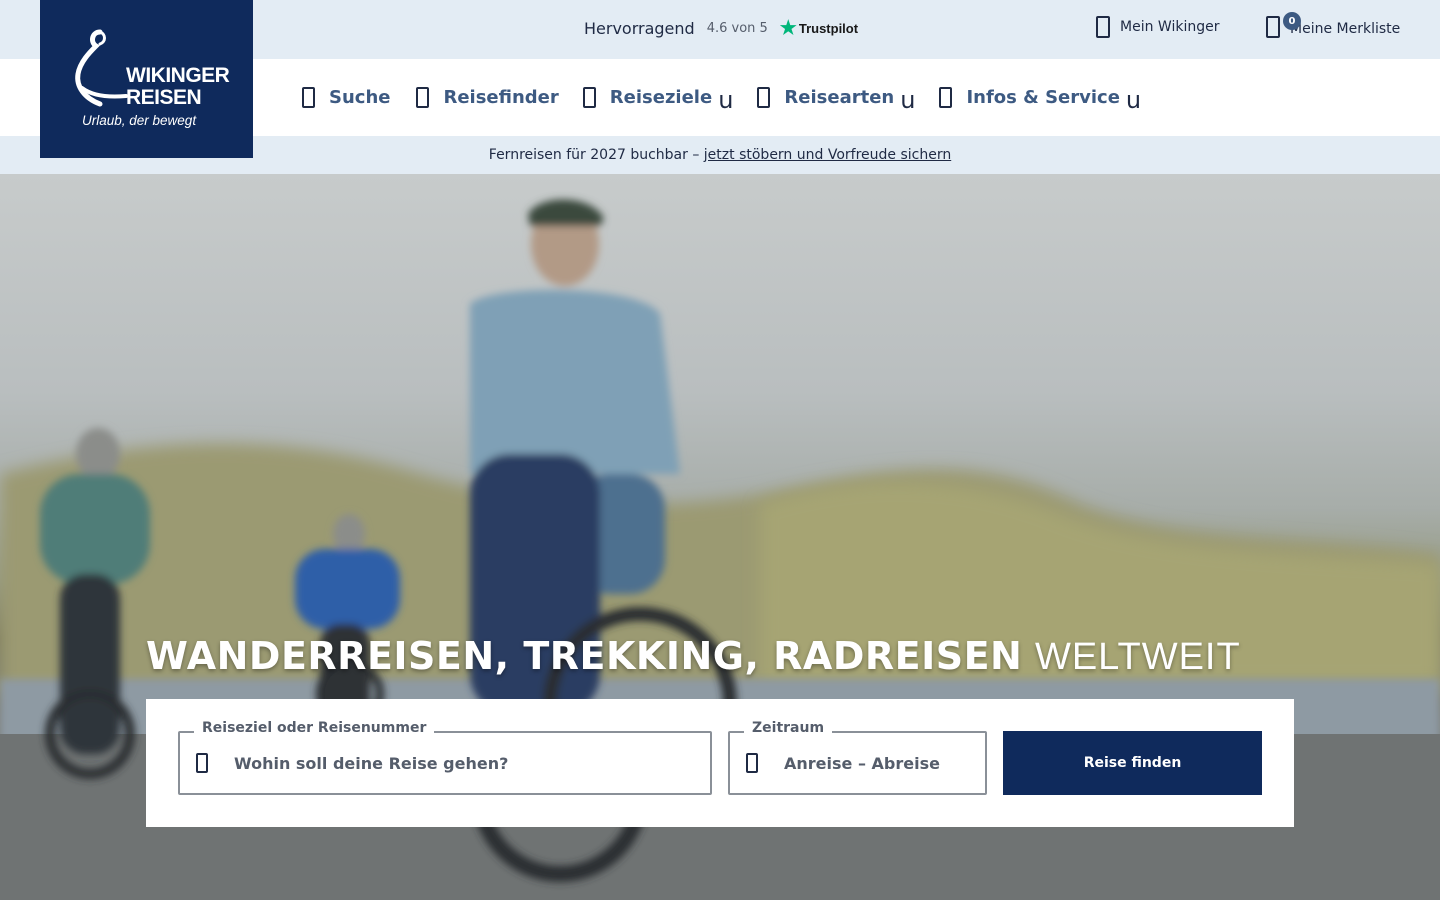 The height and width of the screenshot is (900, 1440). Describe the element at coordinates (764, 97) in the screenshot. I see `hiker-icon` at that location.